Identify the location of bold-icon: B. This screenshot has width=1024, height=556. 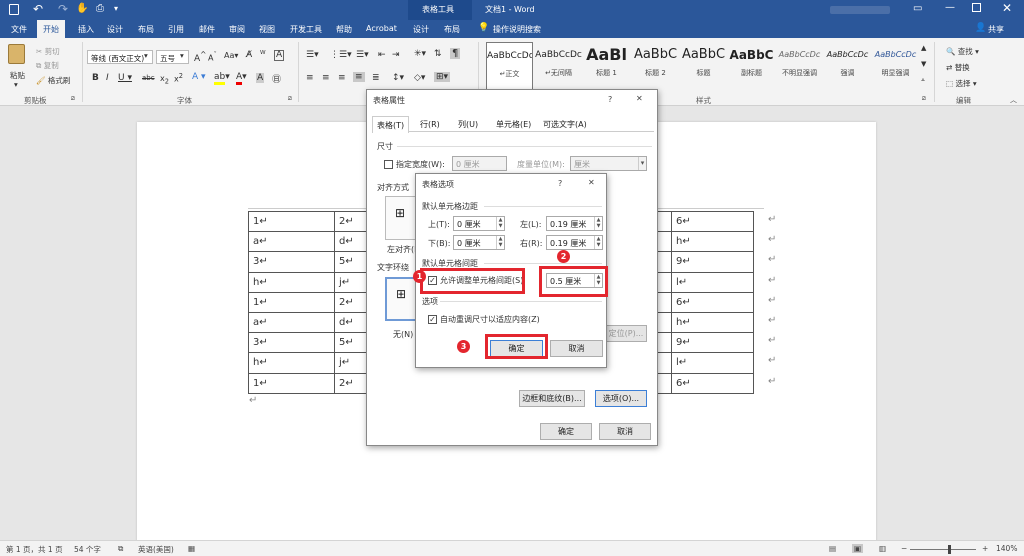
(95, 78).